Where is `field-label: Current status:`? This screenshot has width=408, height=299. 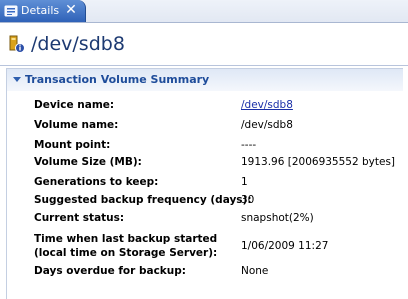 field-label: Current status: is located at coordinates (79, 218).